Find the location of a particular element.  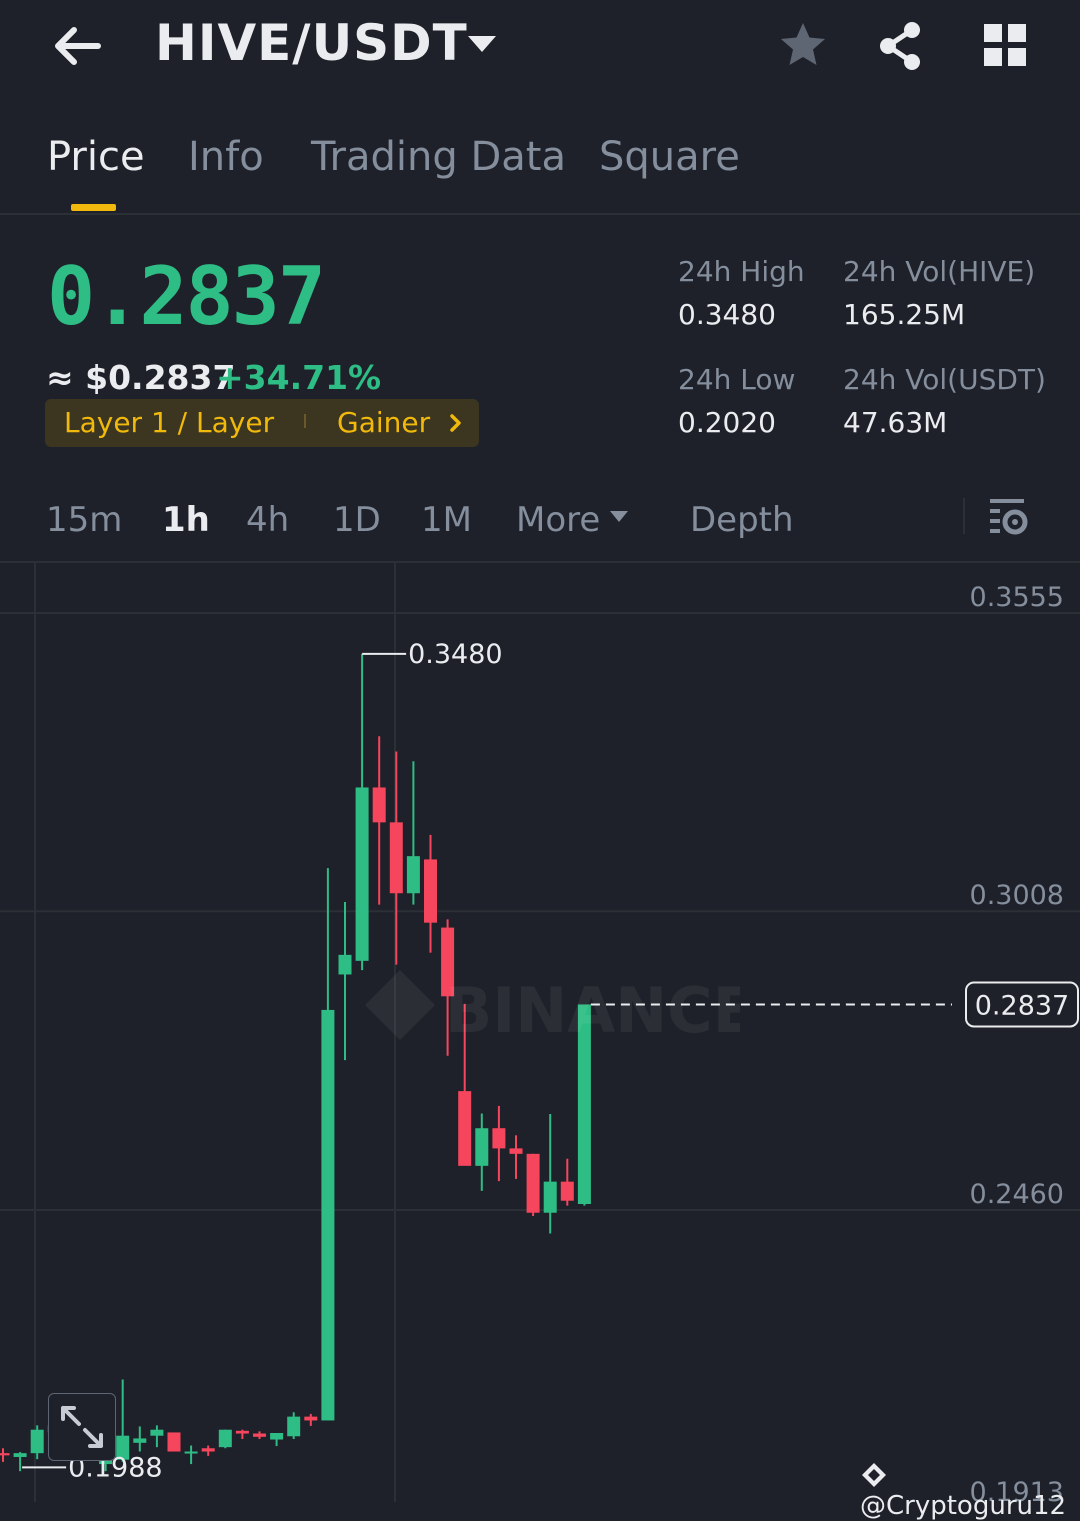

low-value: 0.2020 is located at coordinates (727, 422).